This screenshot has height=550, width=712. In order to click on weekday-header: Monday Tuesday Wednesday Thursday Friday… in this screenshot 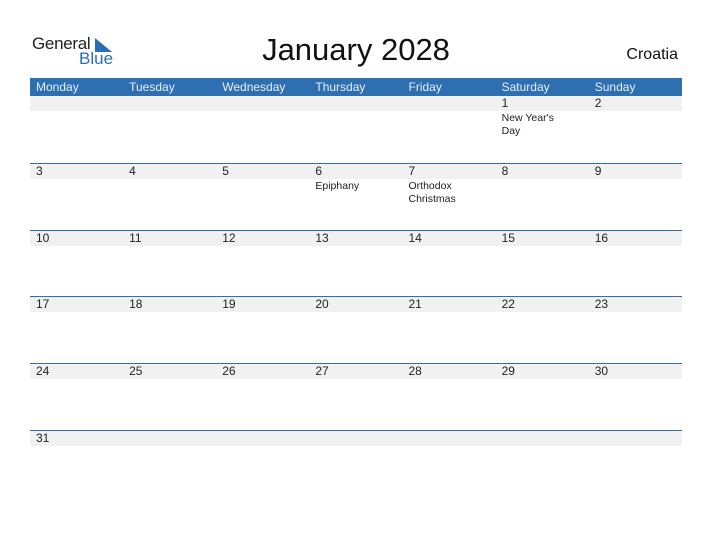, I will do `click(356, 87)`.